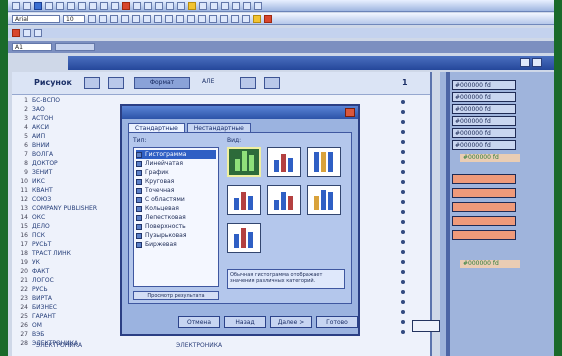 This screenshot has height=356, width=562. What do you see at coordinates (69, 172) in the screenshot?
I see `table-row: 9 ЗЕНИТ` at bounding box center [69, 172].